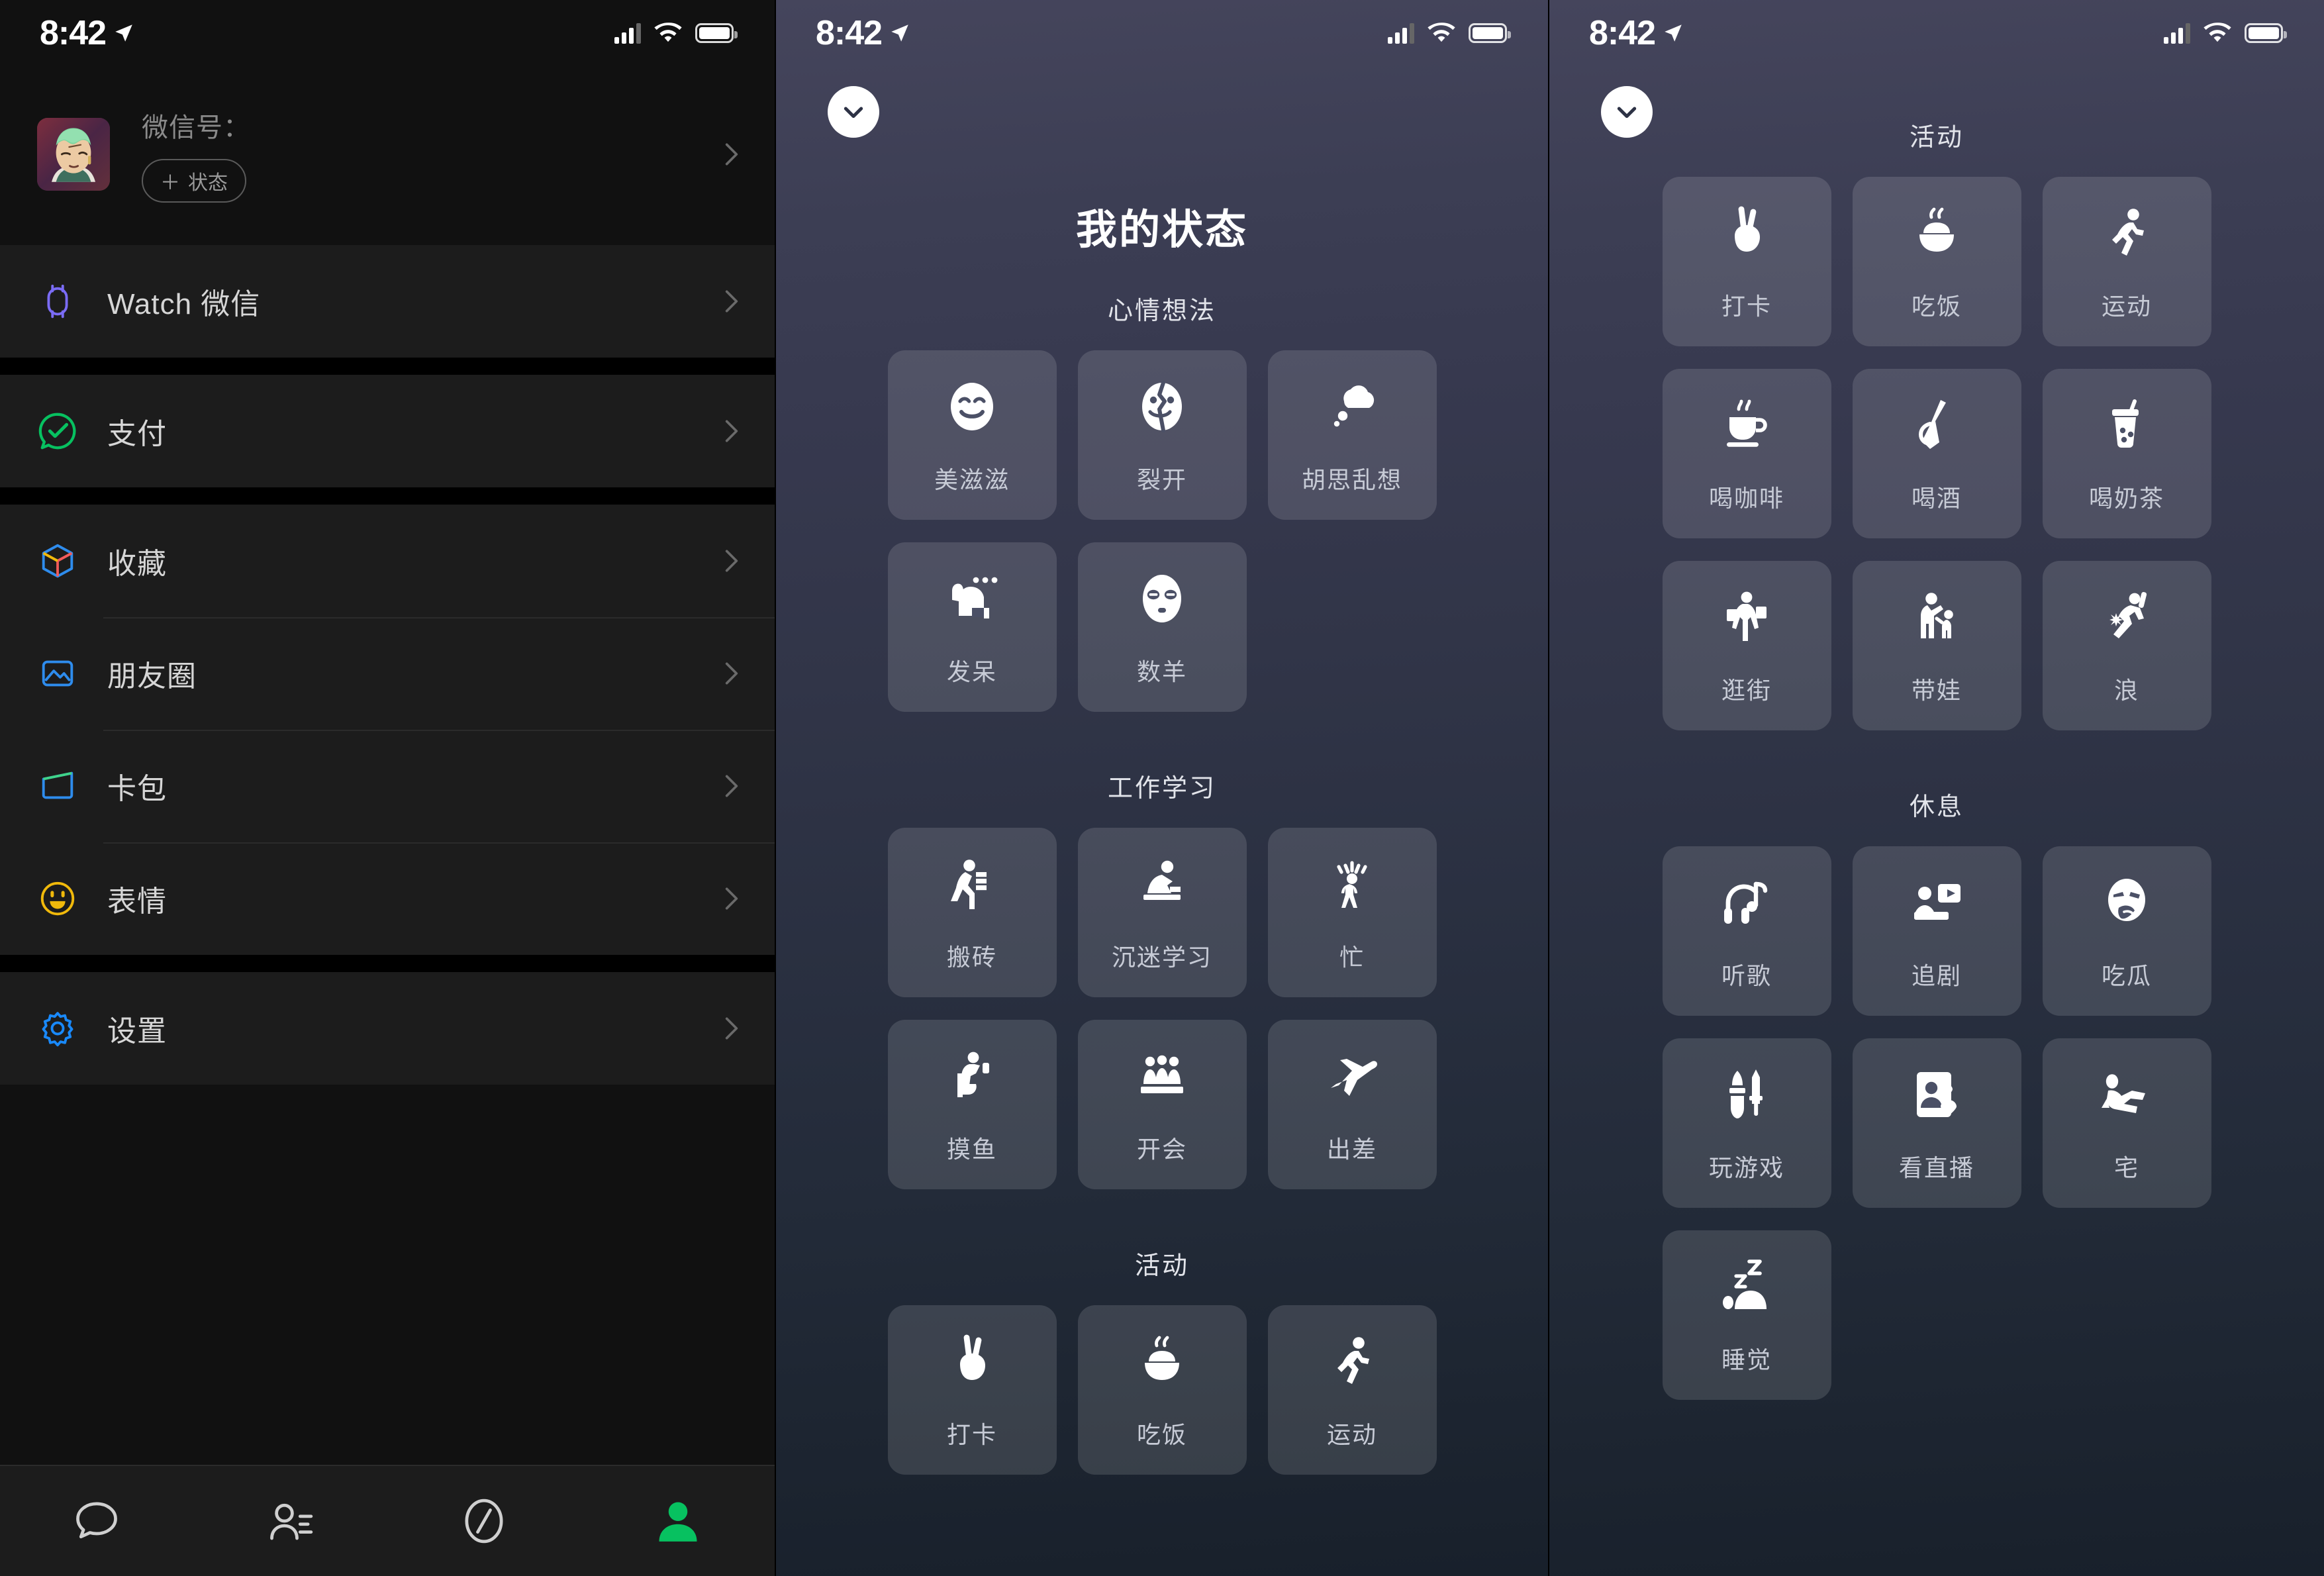  I want to click on status-card-label: 宅, so click(2126, 1167).